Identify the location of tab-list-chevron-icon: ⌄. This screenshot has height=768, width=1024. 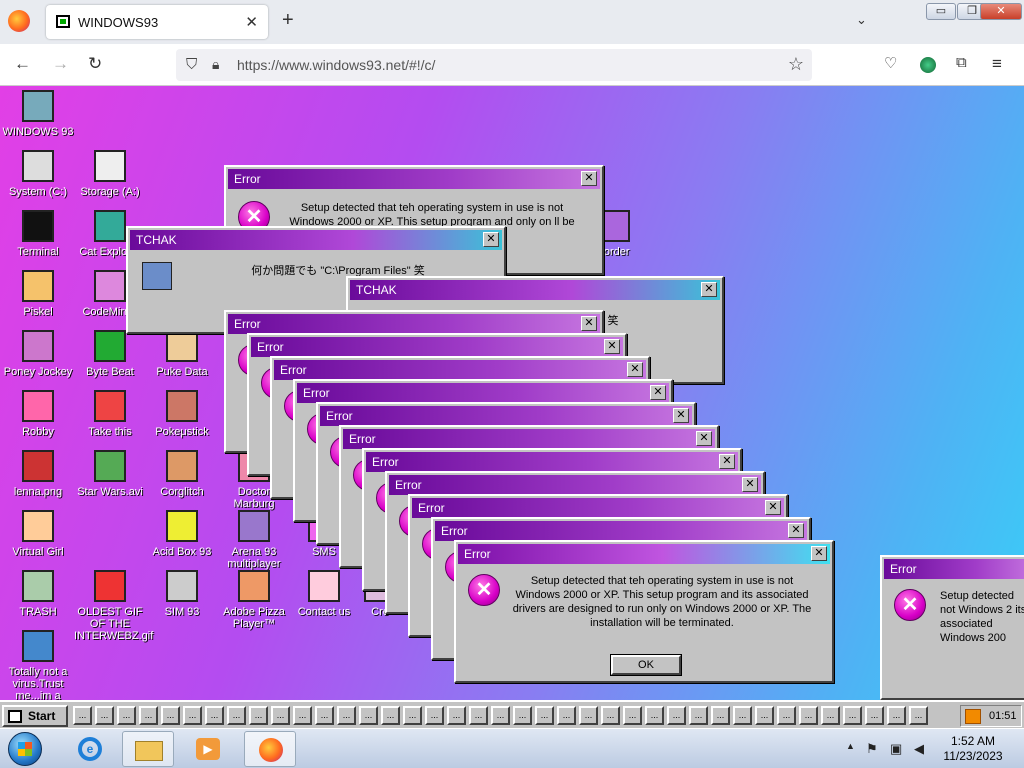
(861, 20).